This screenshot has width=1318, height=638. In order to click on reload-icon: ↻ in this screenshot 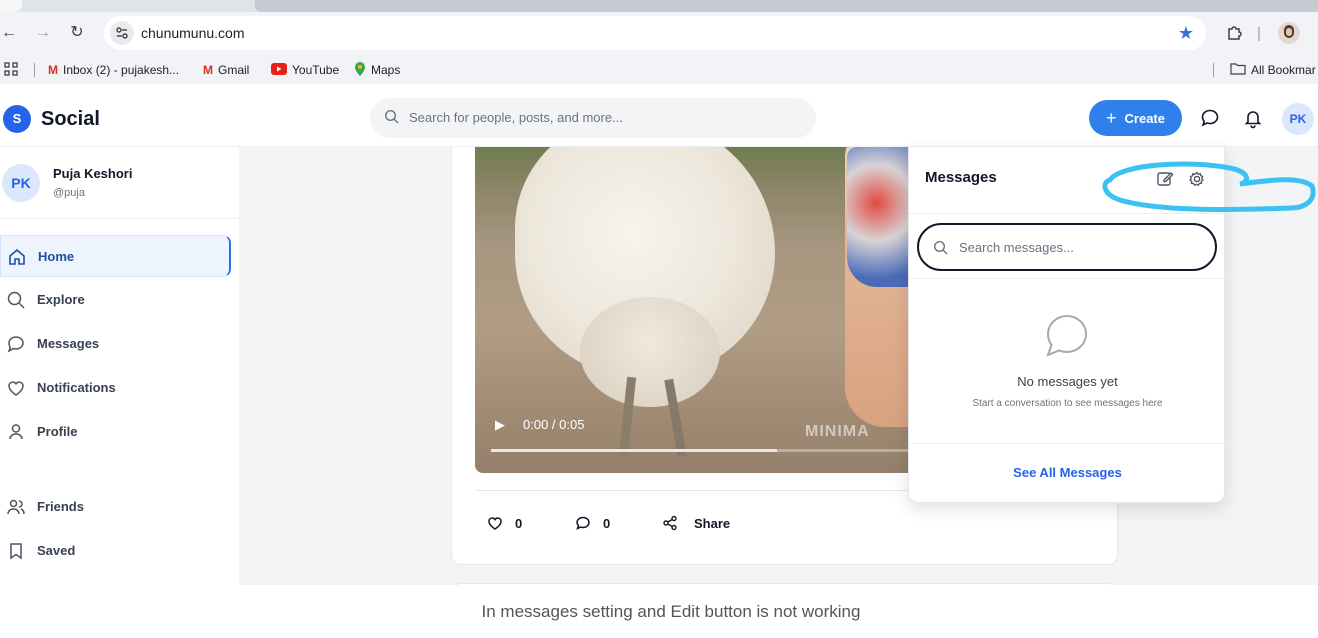, I will do `click(77, 33)`.